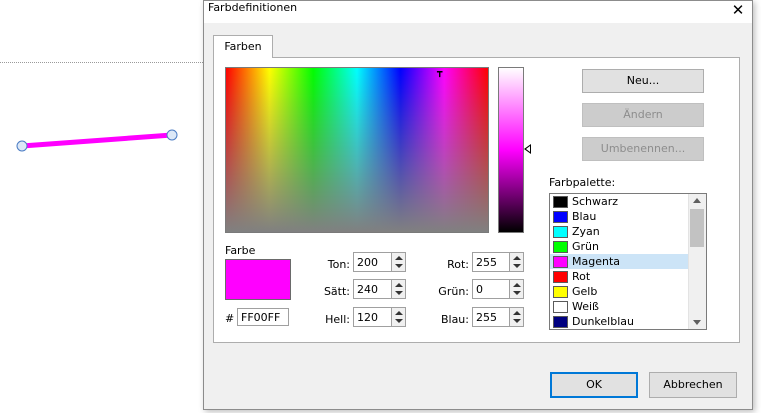 The height and width of the screenshot is (413, 761). What do you see at coordinates (398, 262) in the screenshot?
I see `hue-spinner` at bounding box center [398, 262].